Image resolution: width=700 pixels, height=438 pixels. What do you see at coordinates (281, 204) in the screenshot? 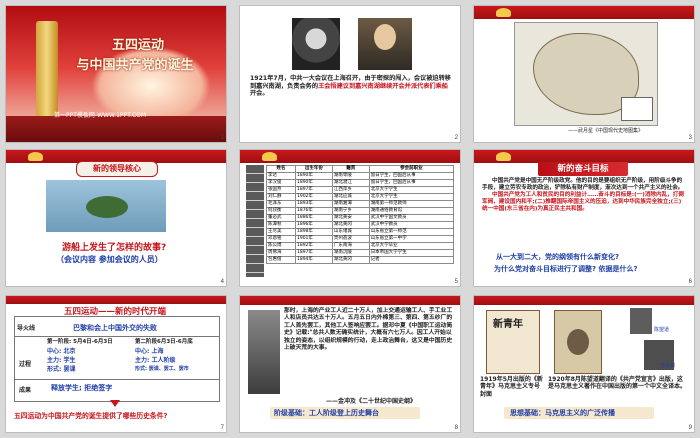
I see `table-cell: 毛泽东` at bounding box center [281, 204].